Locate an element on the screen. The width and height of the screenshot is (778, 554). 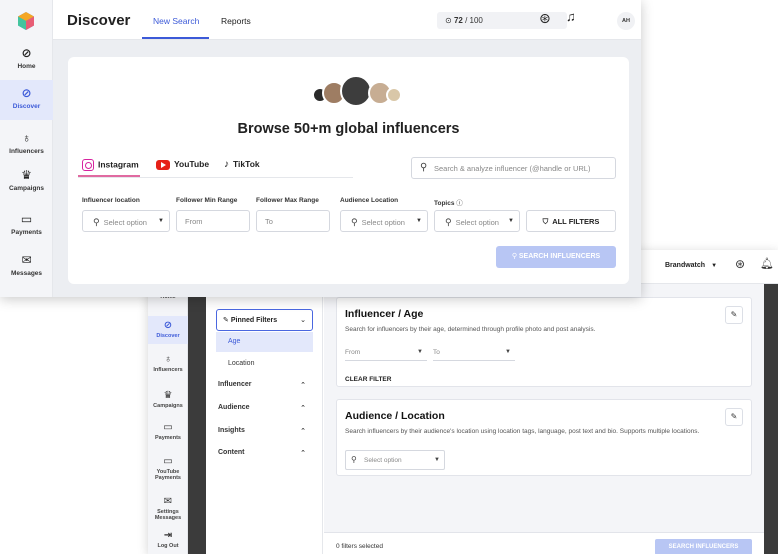
back-sidebar-item-influencers: ♁ Influencers is located at coordinates (168, 363).